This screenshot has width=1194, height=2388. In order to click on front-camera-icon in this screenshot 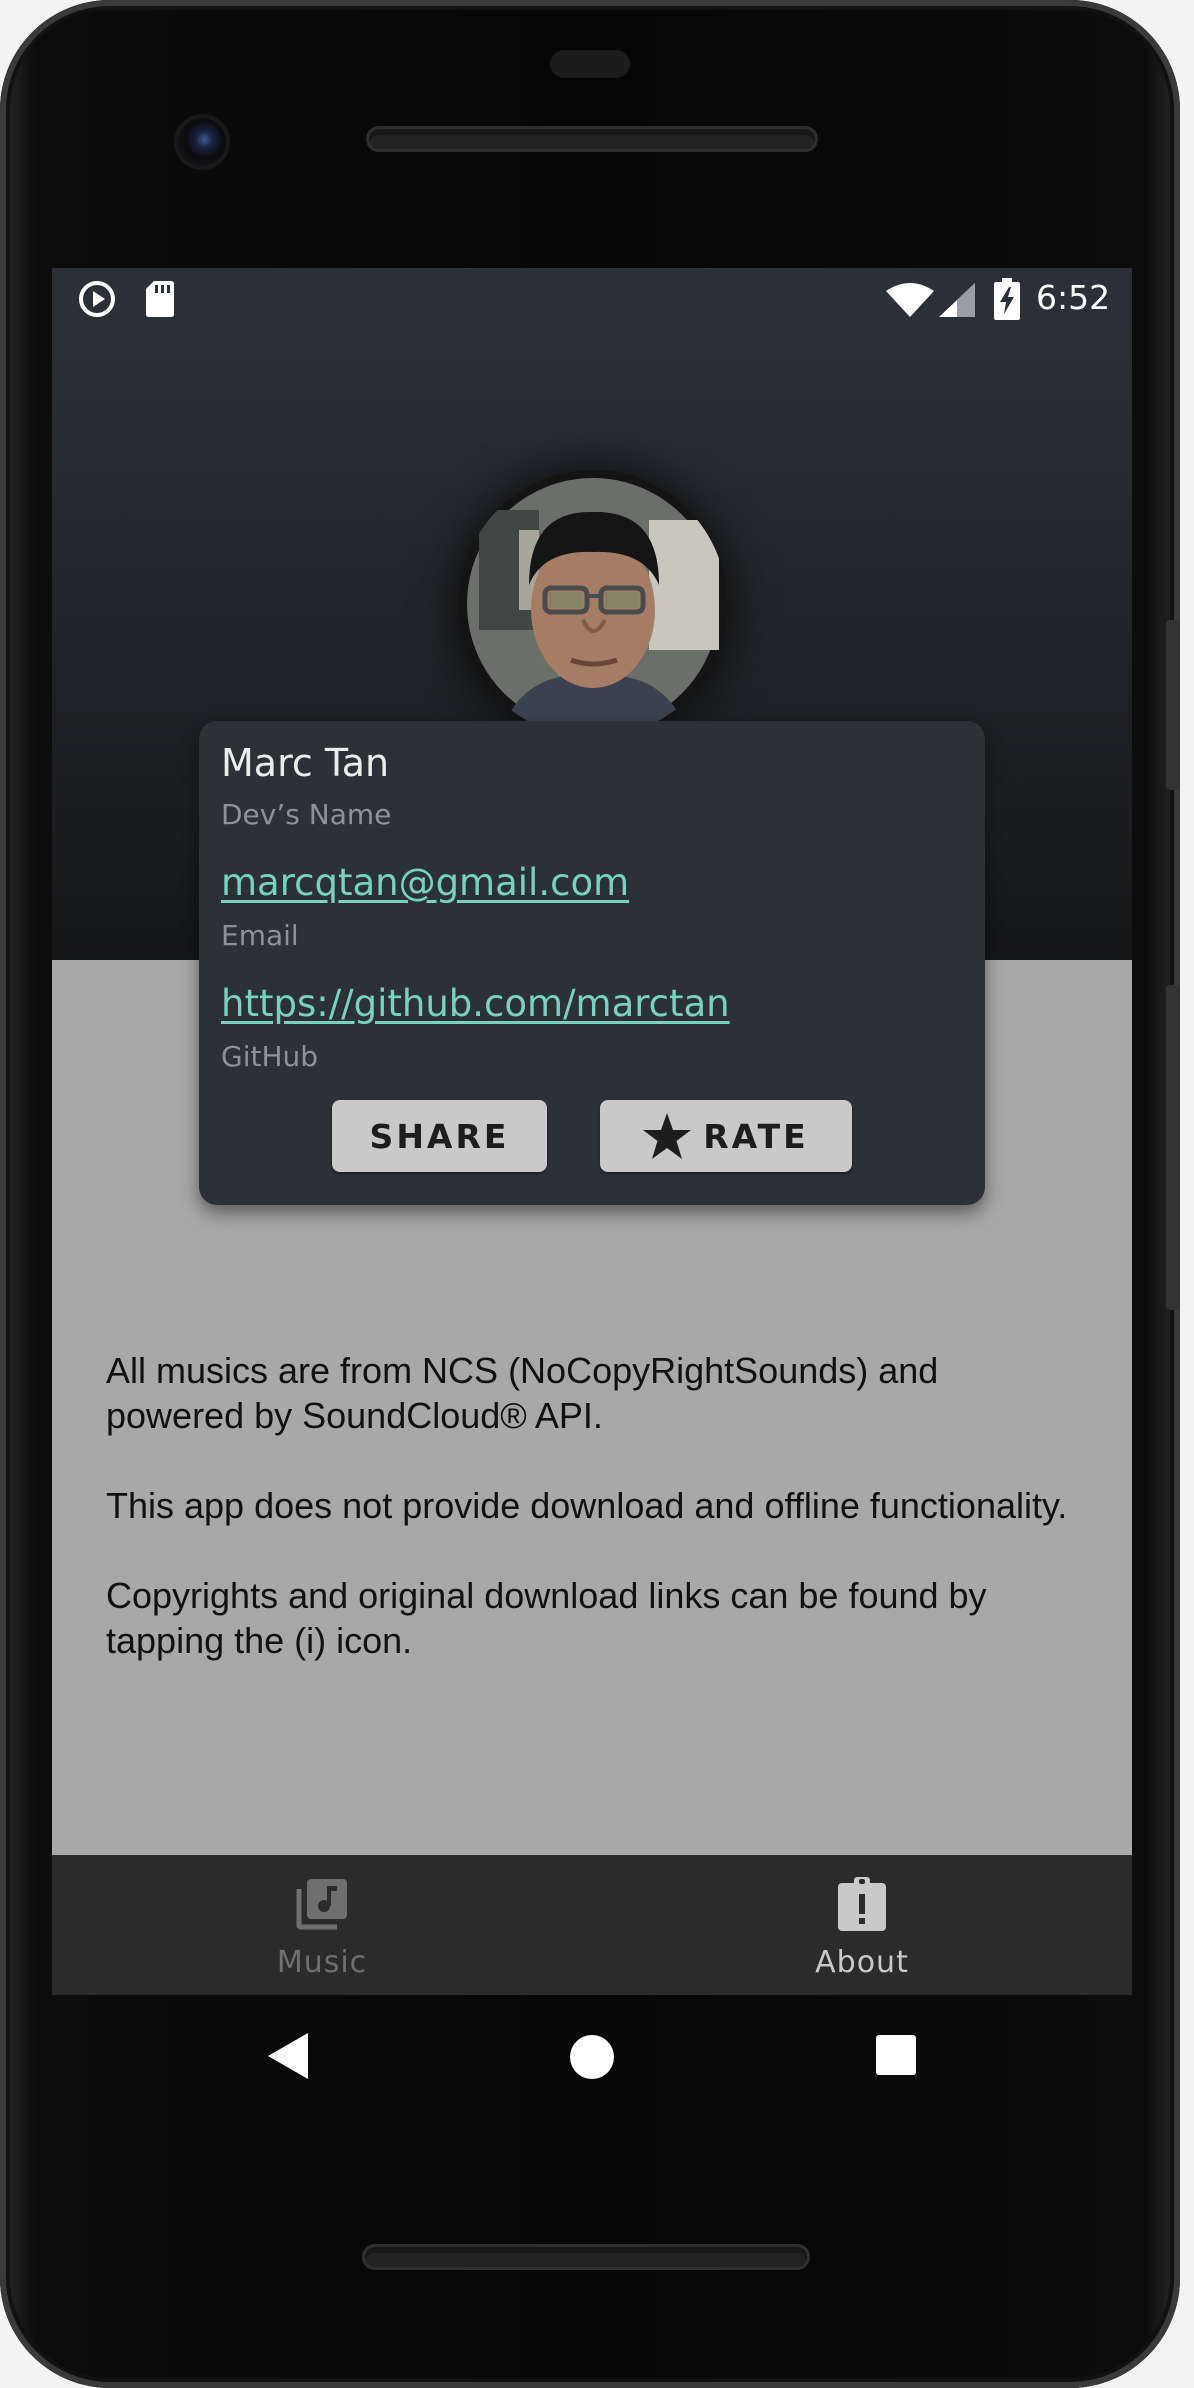, I will do `click(202, 142)`.